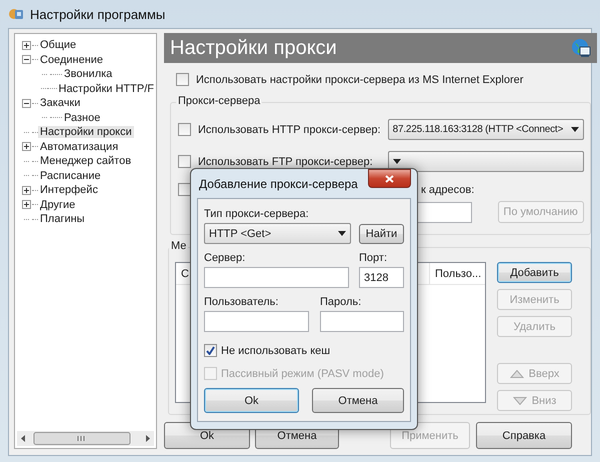 The width and height of the screenshot is (600, 462). What do you see at coordinates (82, 118) in the screenshot?
I see `tree-item: Разное` at bounding box center [82, 118].